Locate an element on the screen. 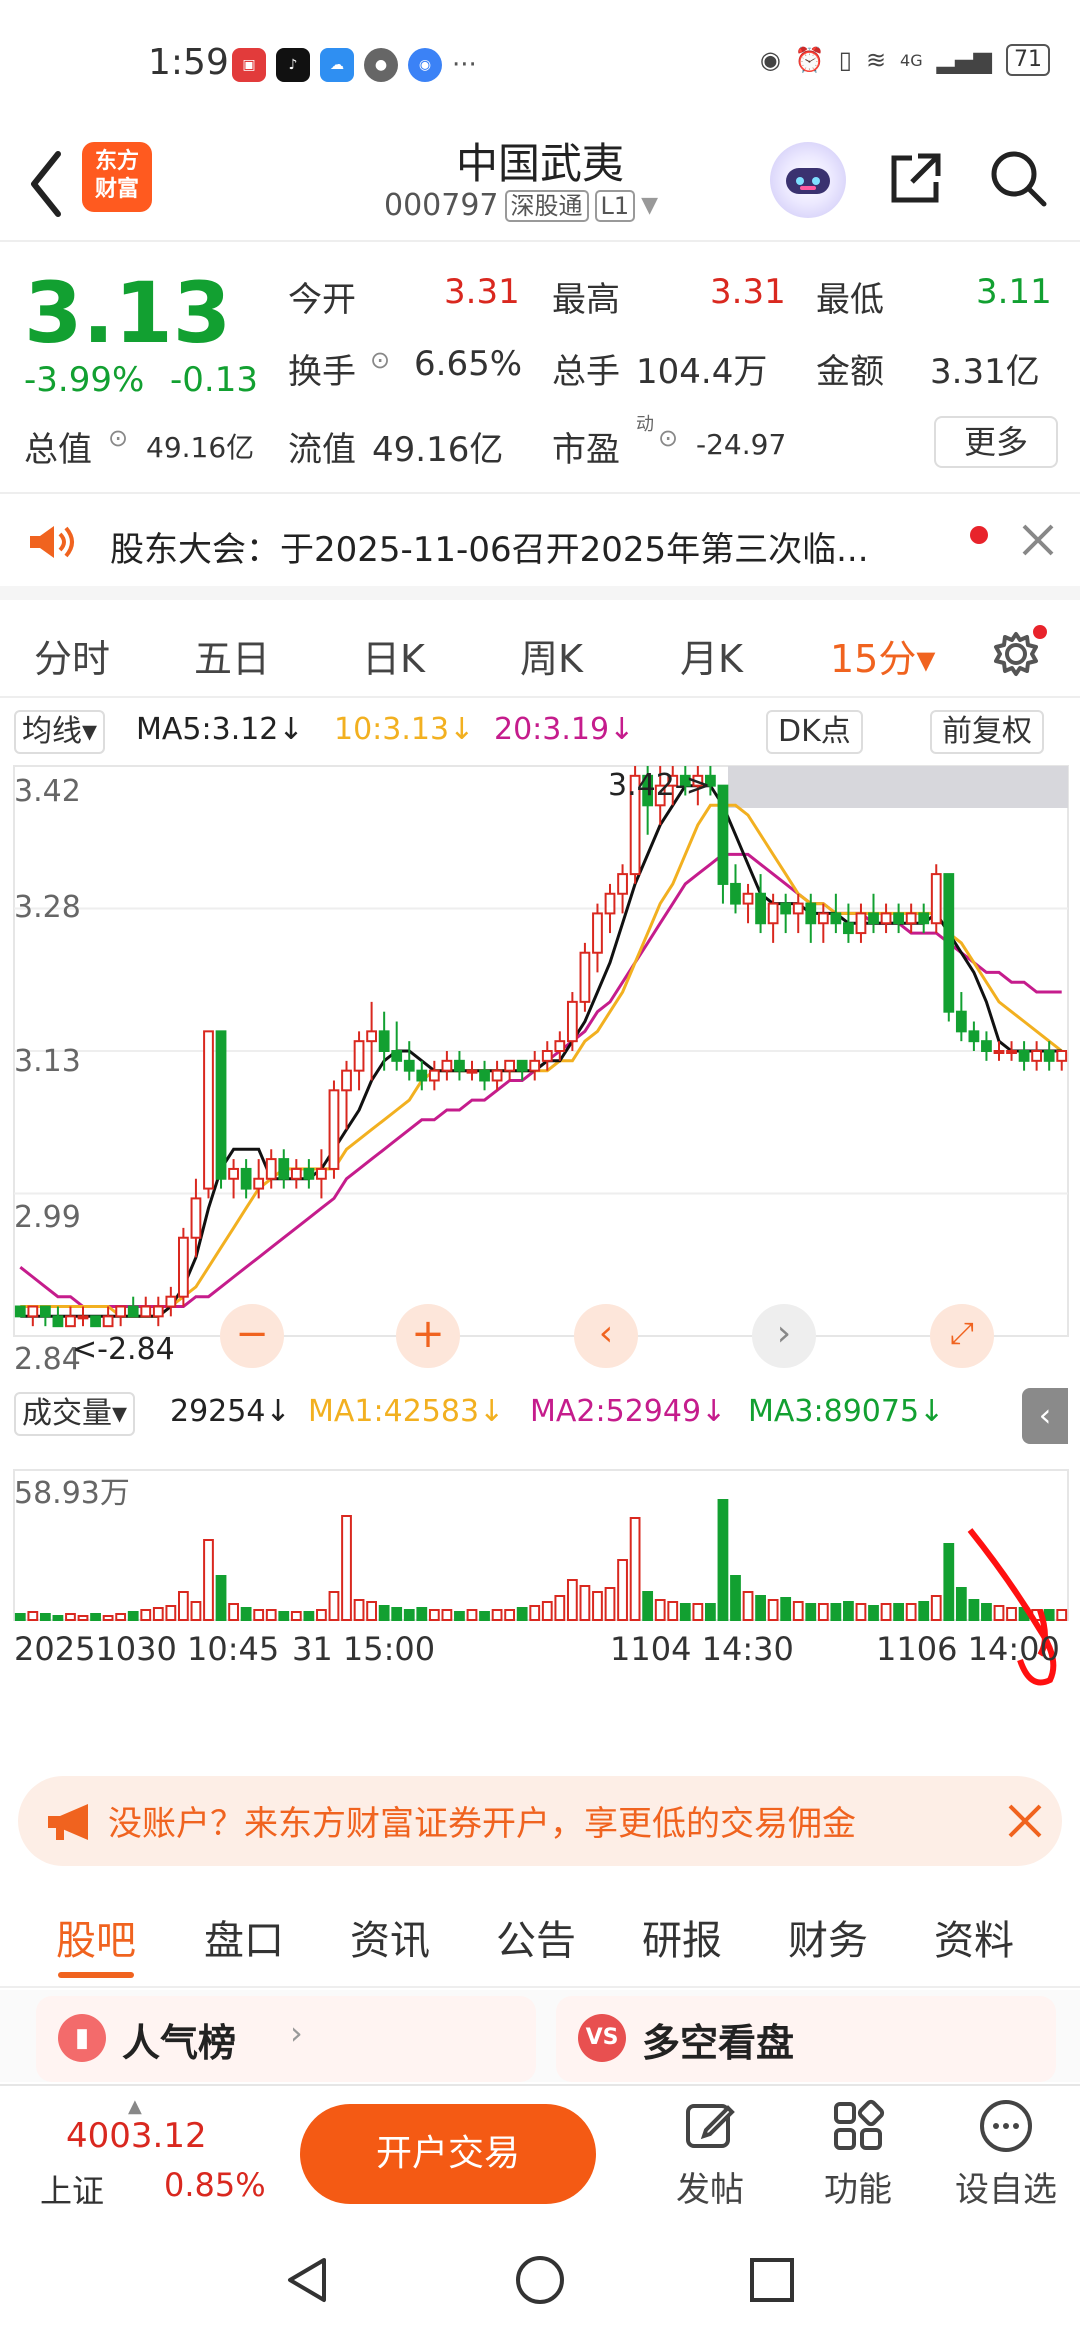 This screenshot has width=1080, height=2340. time-axis-label: 20251030 10:45 is located at coordinates (147, 1649).